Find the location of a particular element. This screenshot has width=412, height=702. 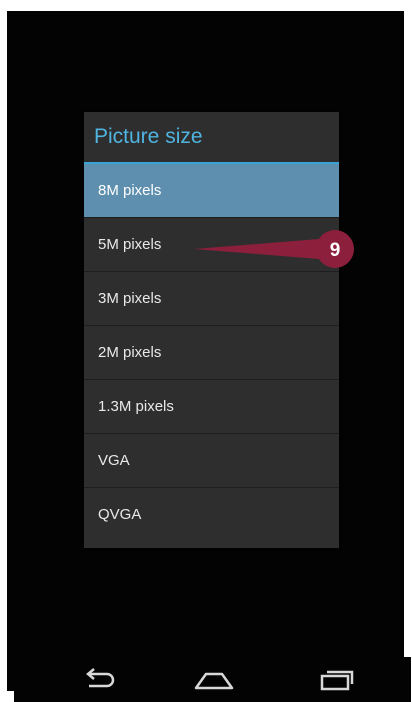

recent-apps-icon is located at coordinates (337, 680).